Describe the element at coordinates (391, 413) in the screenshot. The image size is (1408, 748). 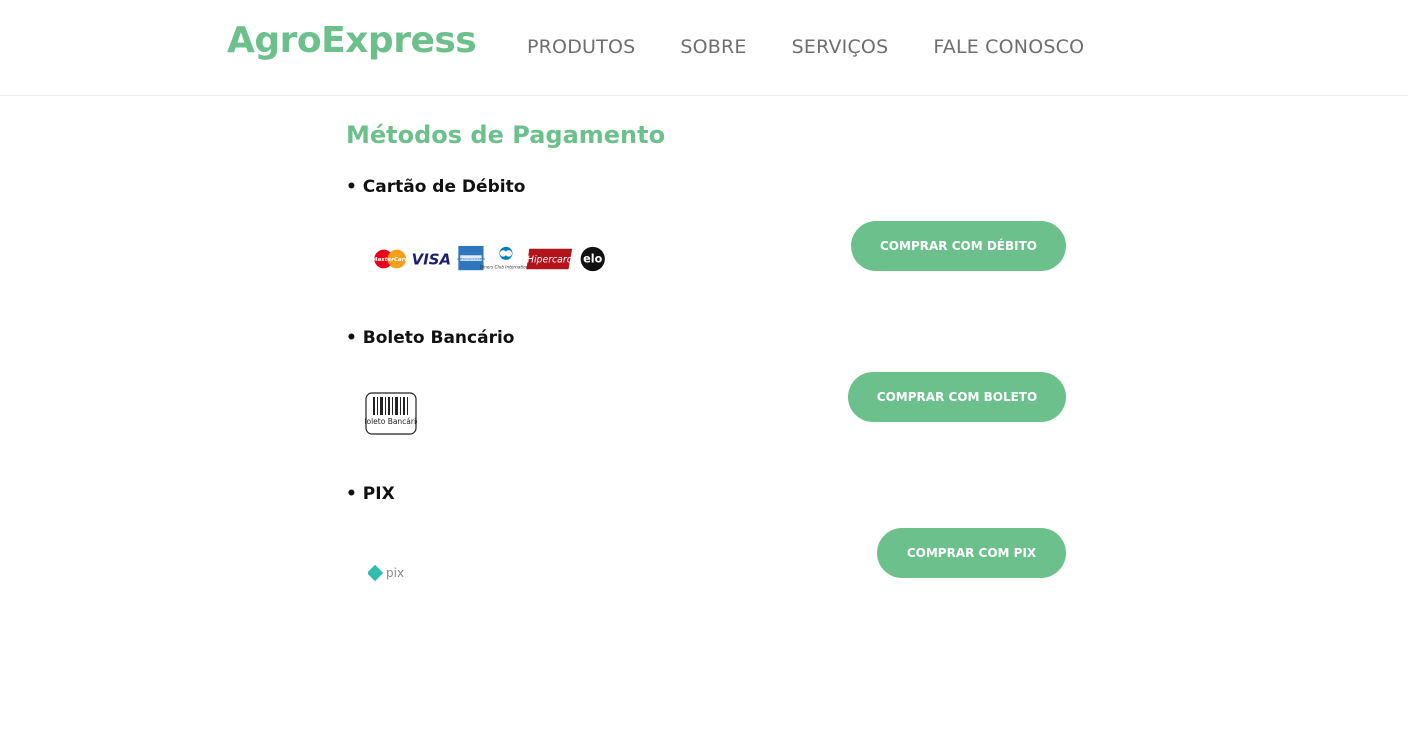
I see `boleto-barcode-icon: Boleto Bancário` at that location.